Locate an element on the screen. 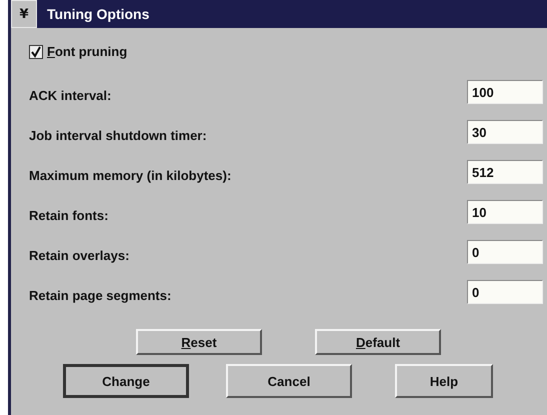 The width and height of the screenshot is (547, 415). checkbox is located at coordinates (36, 51).